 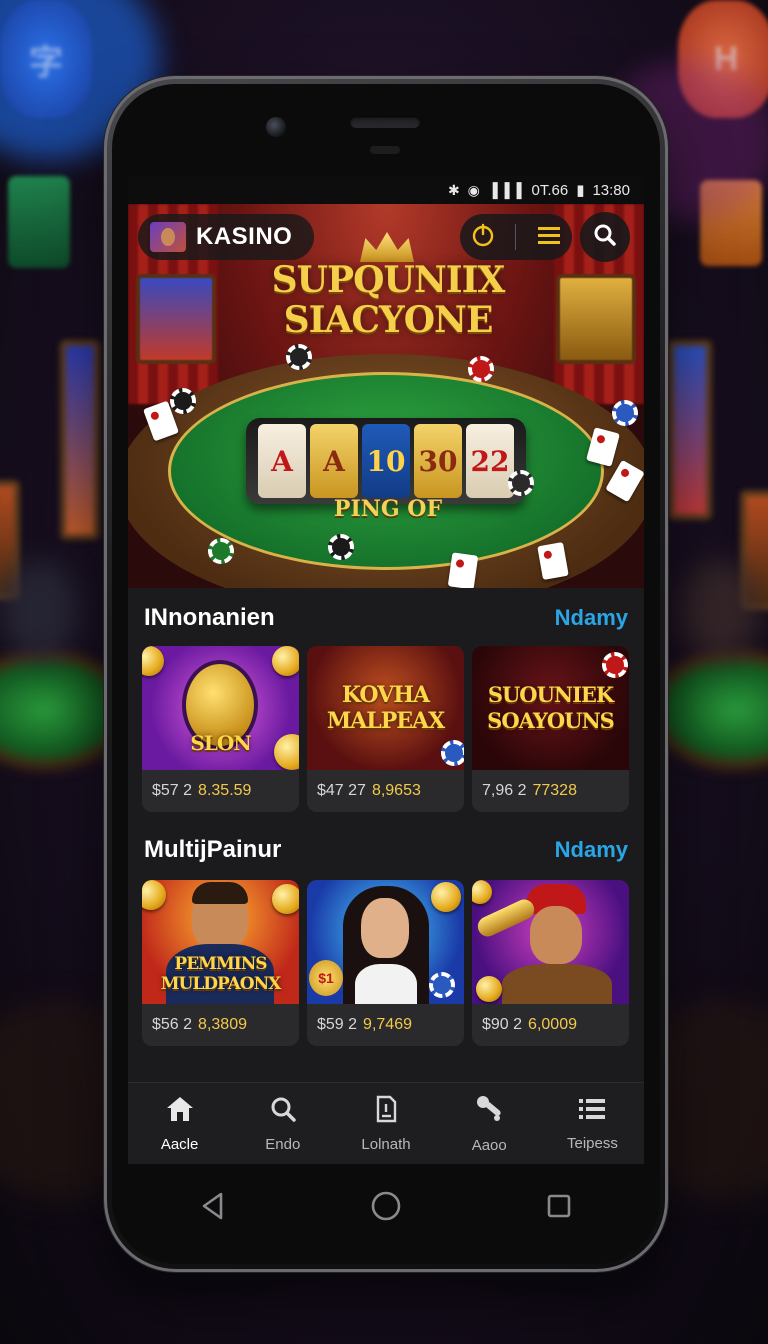 I want to click on reel-2: A, so click(x=334, y=461).